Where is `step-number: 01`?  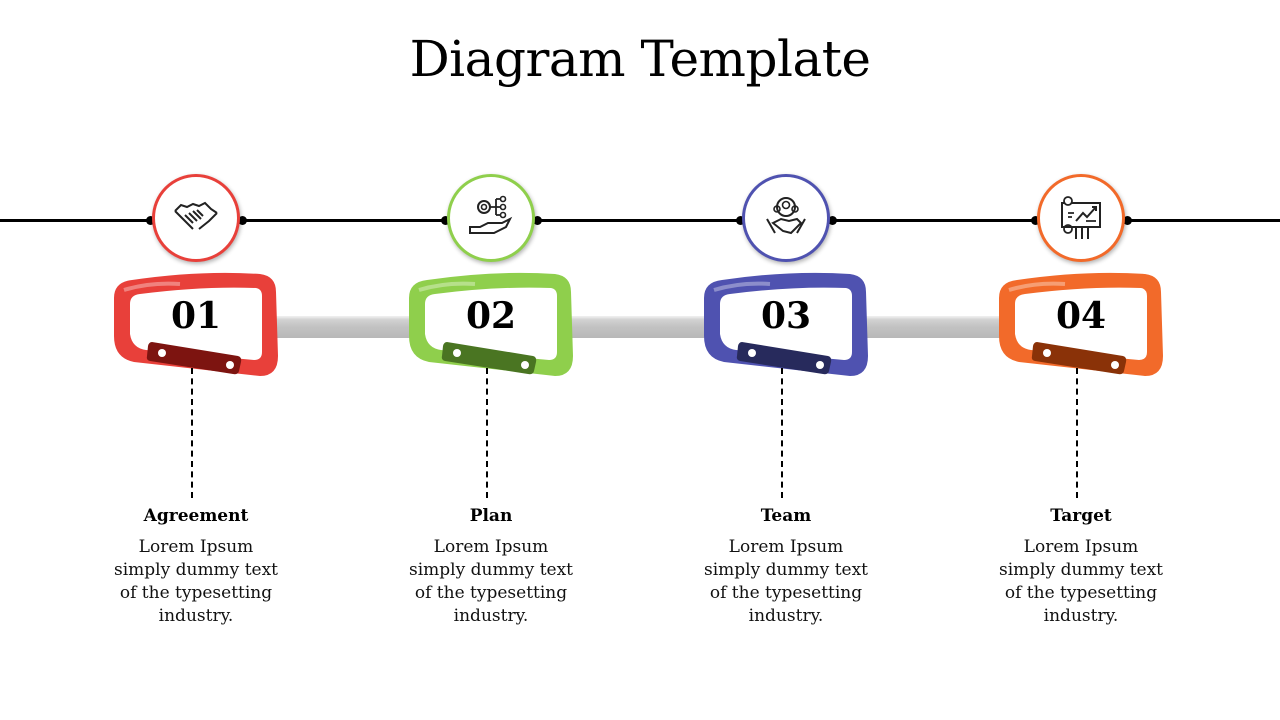
step-number: 01 is located at coordinates (196, 316).